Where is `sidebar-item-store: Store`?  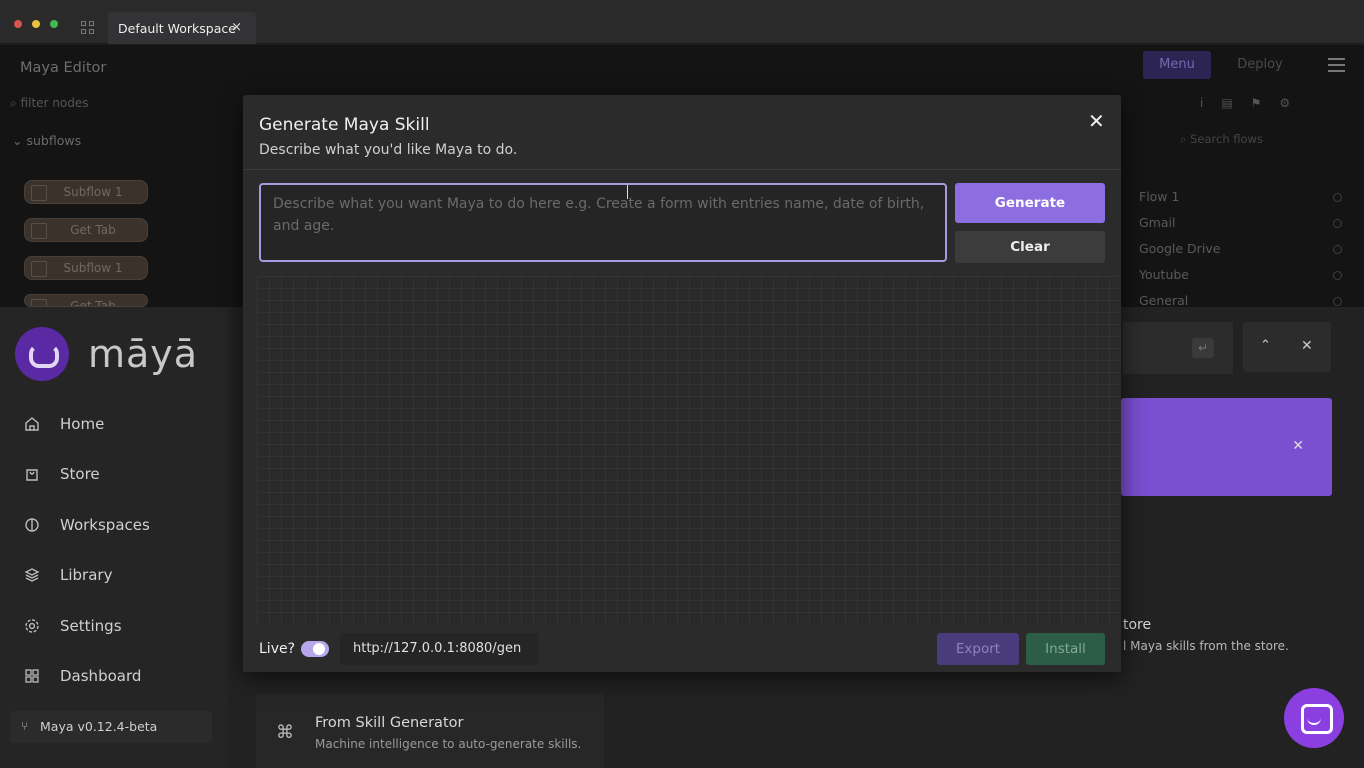 sidebar-item-store: Store is located at coordinates (124, 474).